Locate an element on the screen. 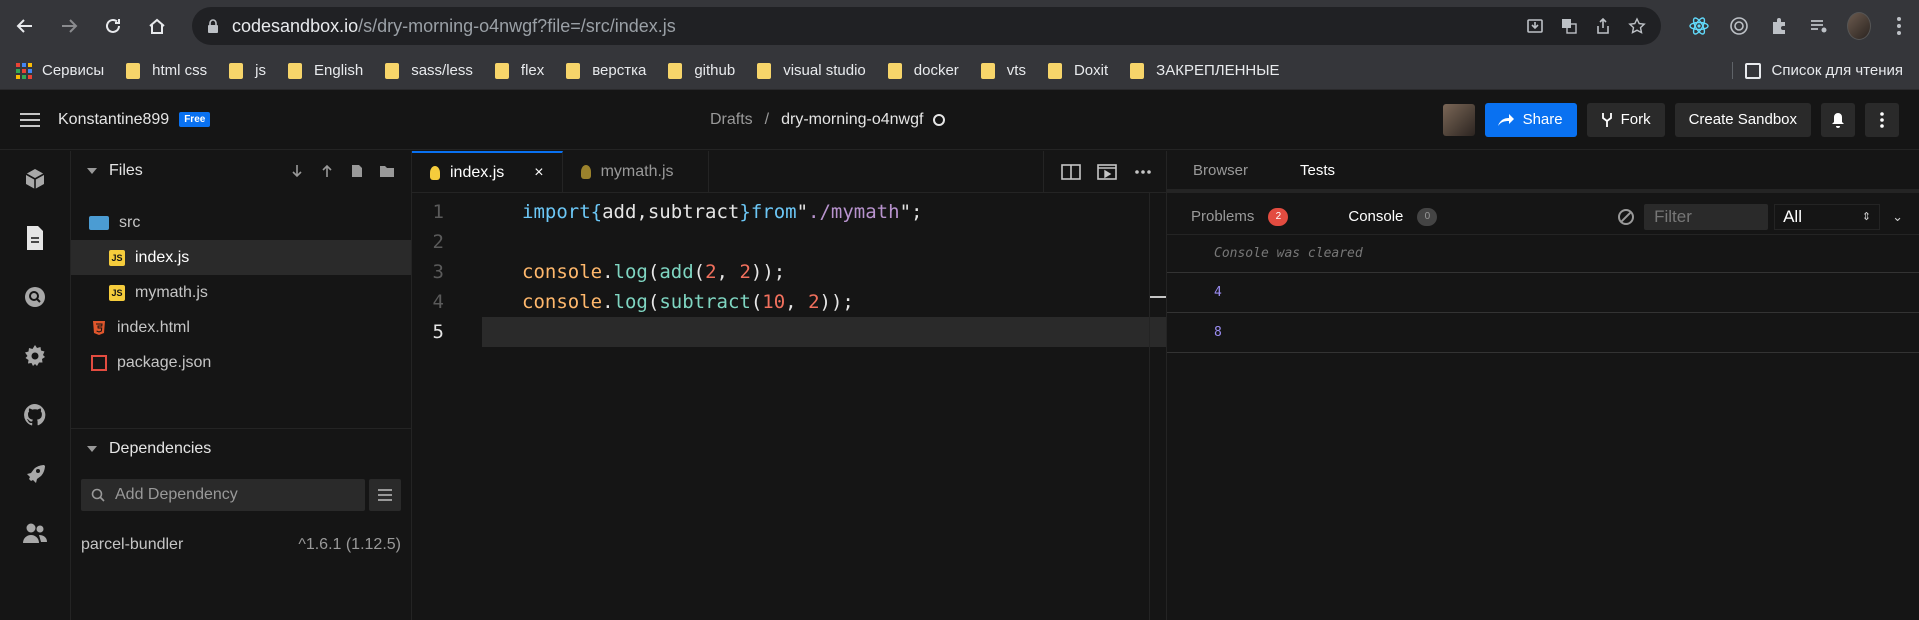 The width and height of the screenshot is (1919, 620). dependency-name: parcel-bundler is located at coordinates (132, 544).